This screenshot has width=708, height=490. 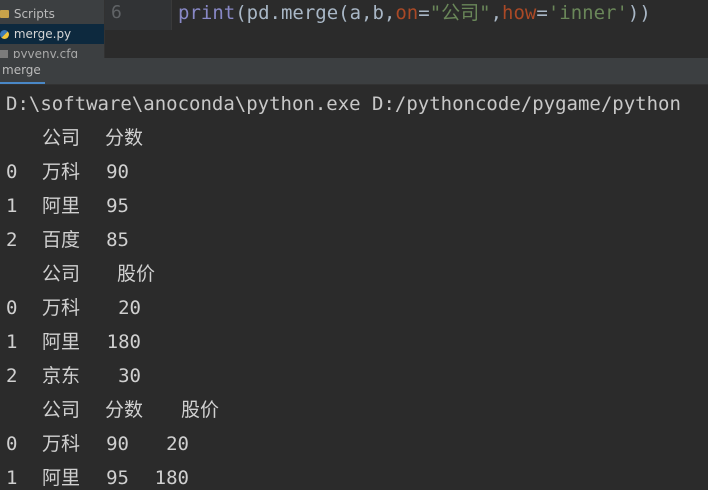 What do you see at coordinates (519, 13) in the screenshot?
I see `code-token: how` at bounding box center [519, 13].